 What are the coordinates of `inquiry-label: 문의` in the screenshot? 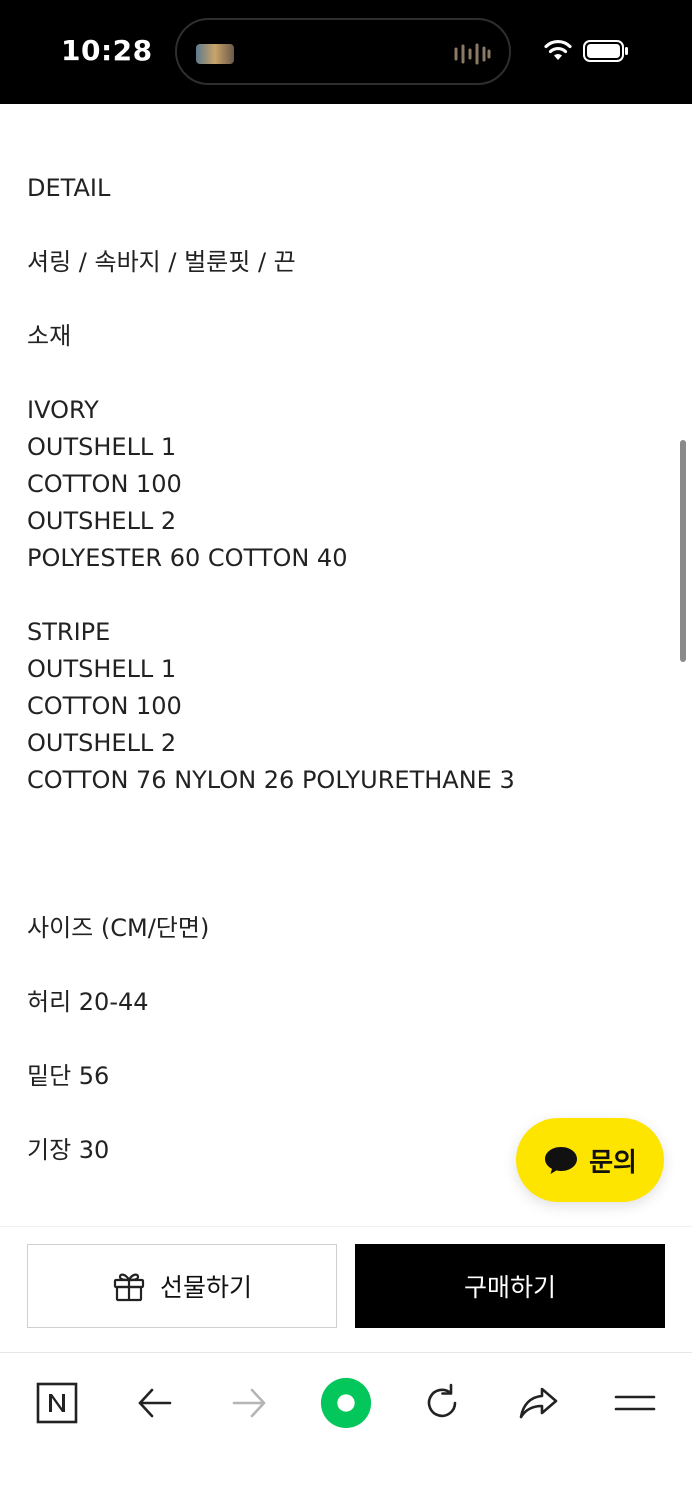 It's located at (613, 1162).